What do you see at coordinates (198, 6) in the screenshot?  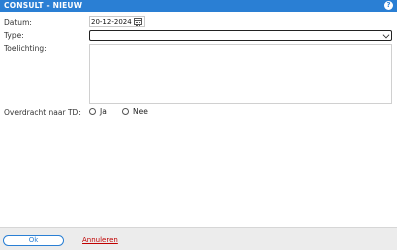 I see `title-bar: CONSULT - NIEUW ?` at bounding box center [198, 6].